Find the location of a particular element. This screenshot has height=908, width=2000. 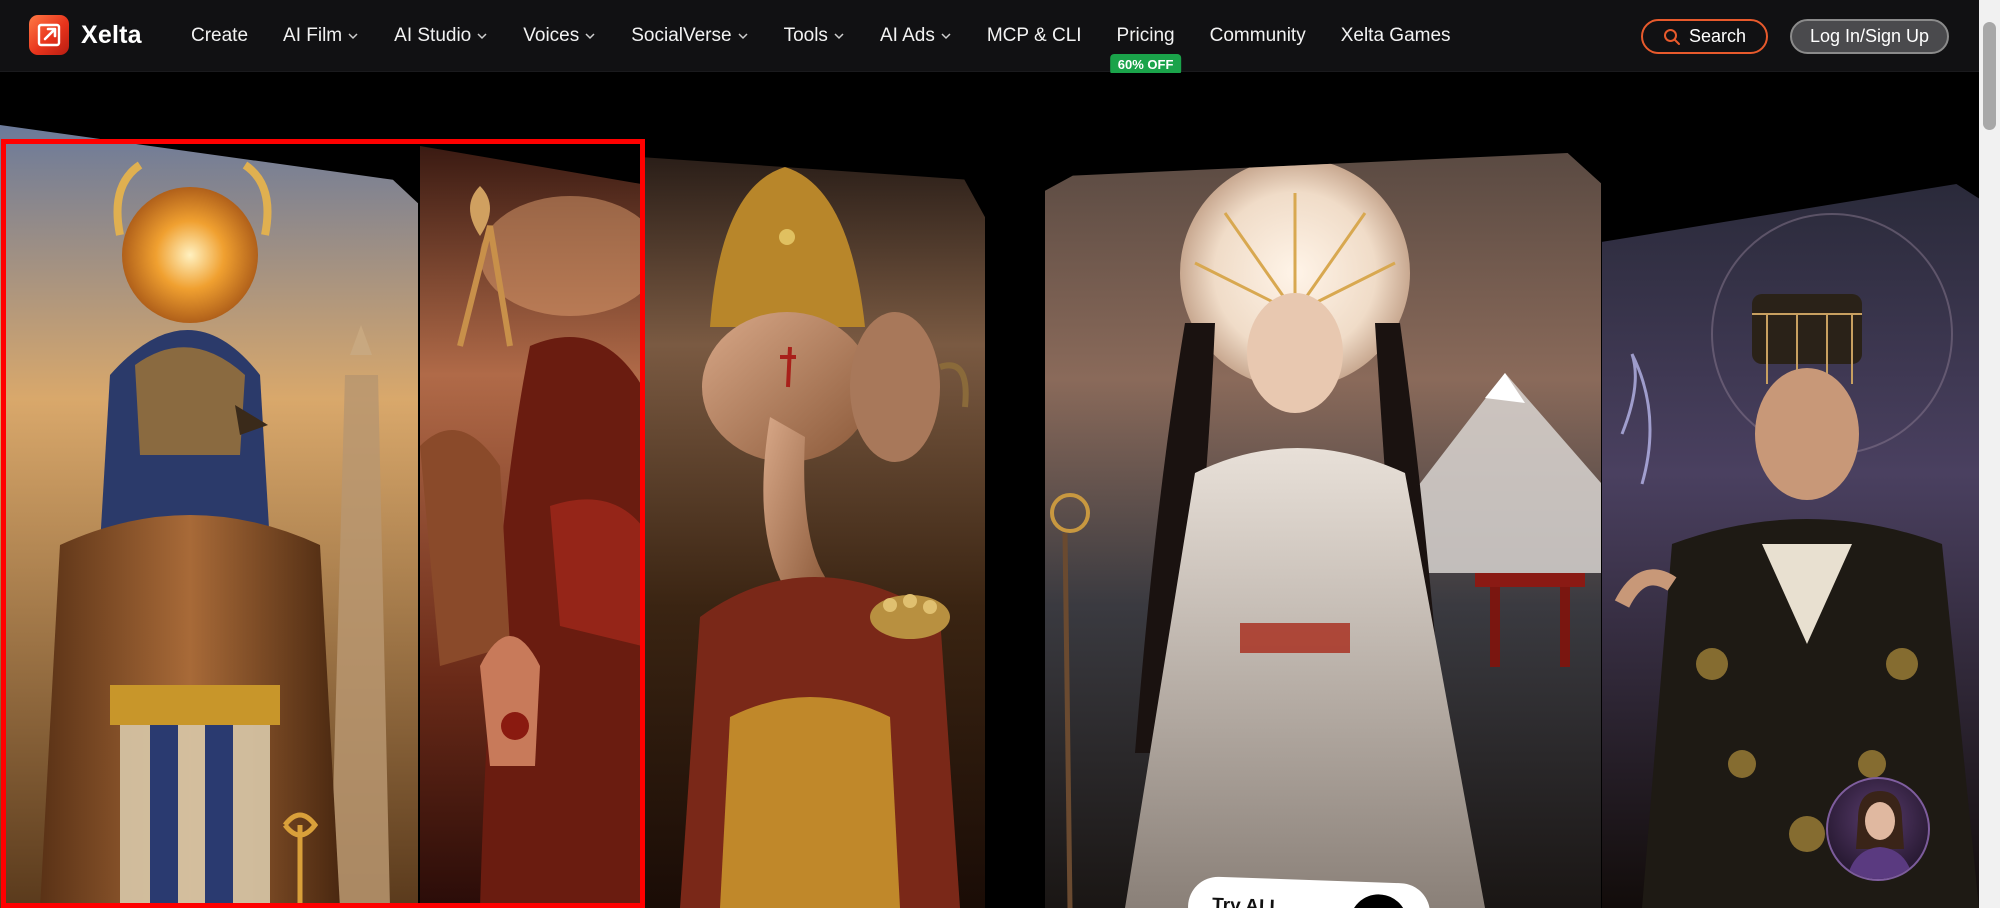

search-button: Search is located at coordinates (1704, 36).